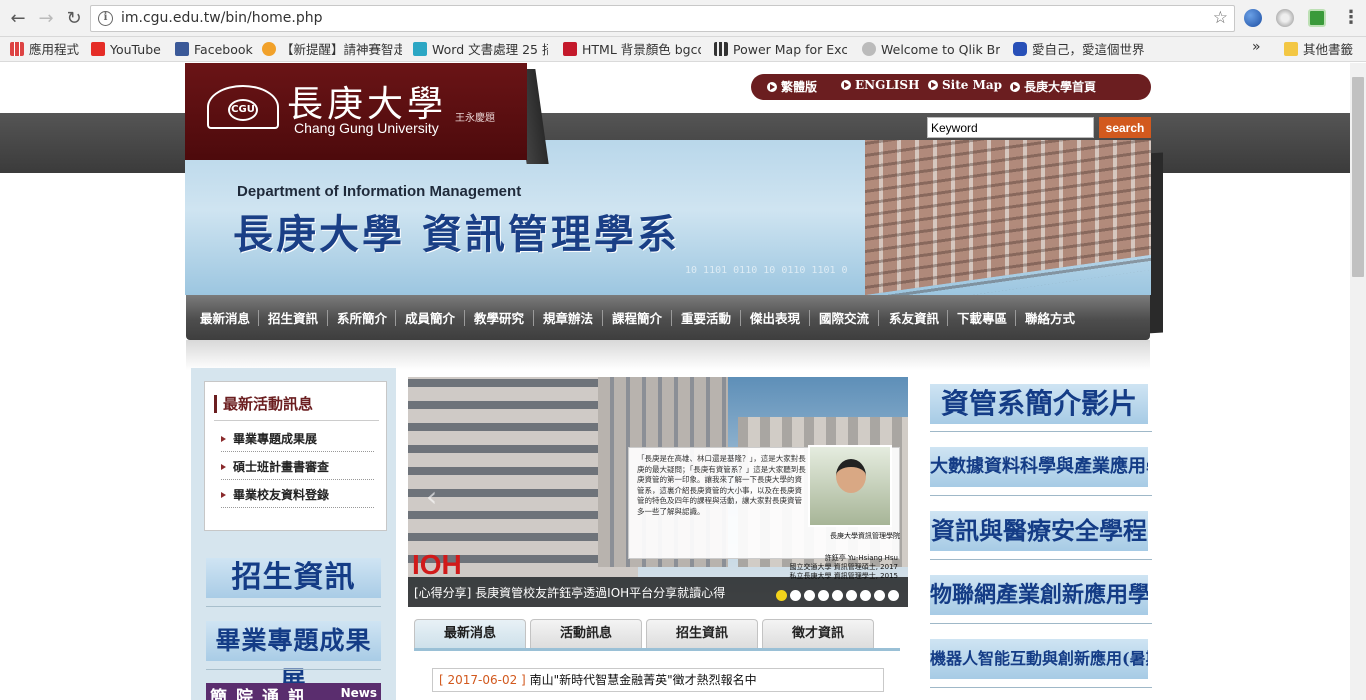 This screenshot has height=700, width=1366. I want to click on chat-icon, so click(1020, 49).